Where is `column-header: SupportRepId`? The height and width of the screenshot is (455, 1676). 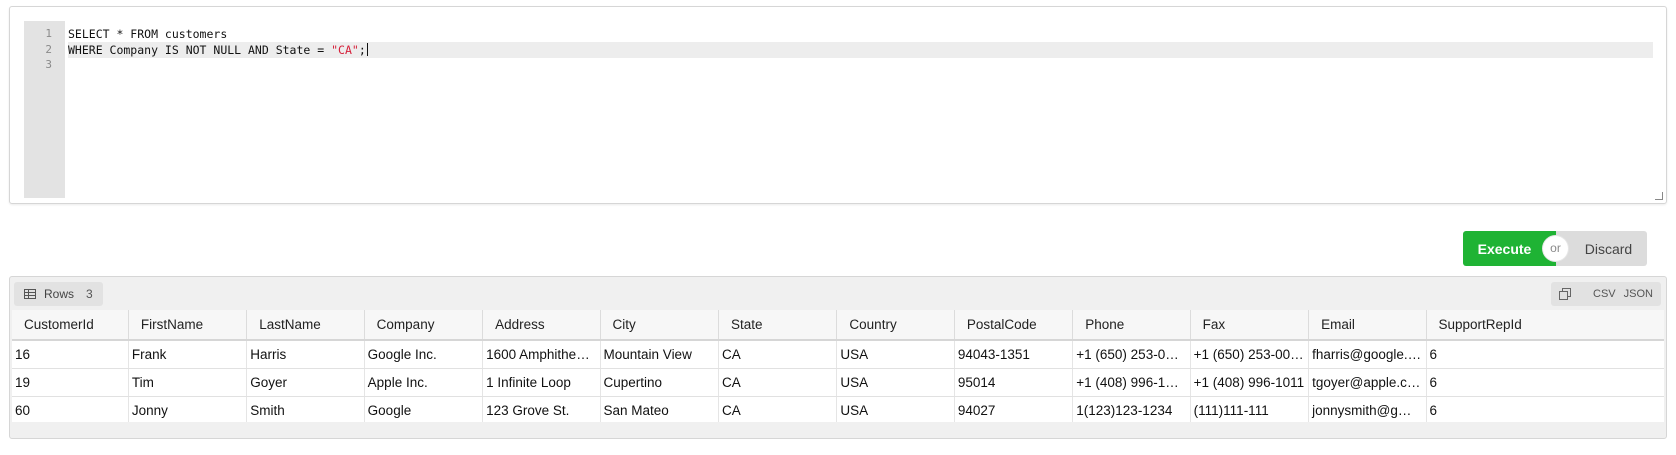 column-header: SupportRepId is located at coordinates (1545, 325).